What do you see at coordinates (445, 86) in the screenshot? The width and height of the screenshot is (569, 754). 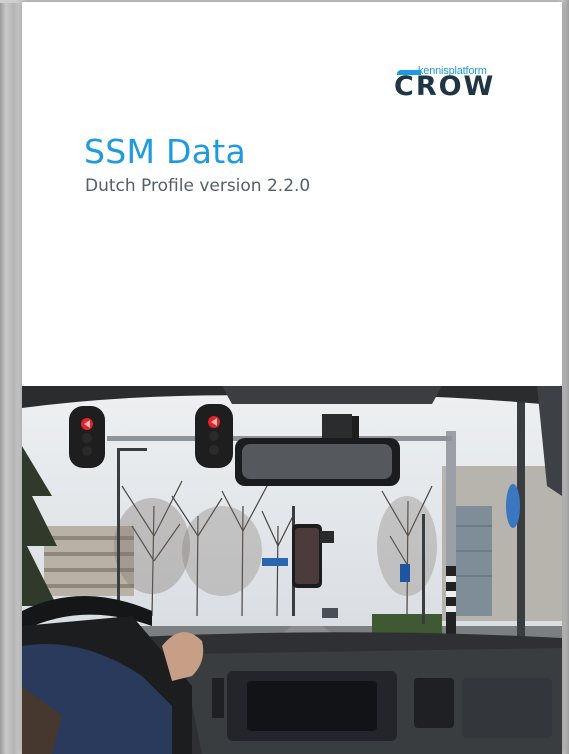 I see `logo-big-text: CROW` at bounding box center [445, 86].